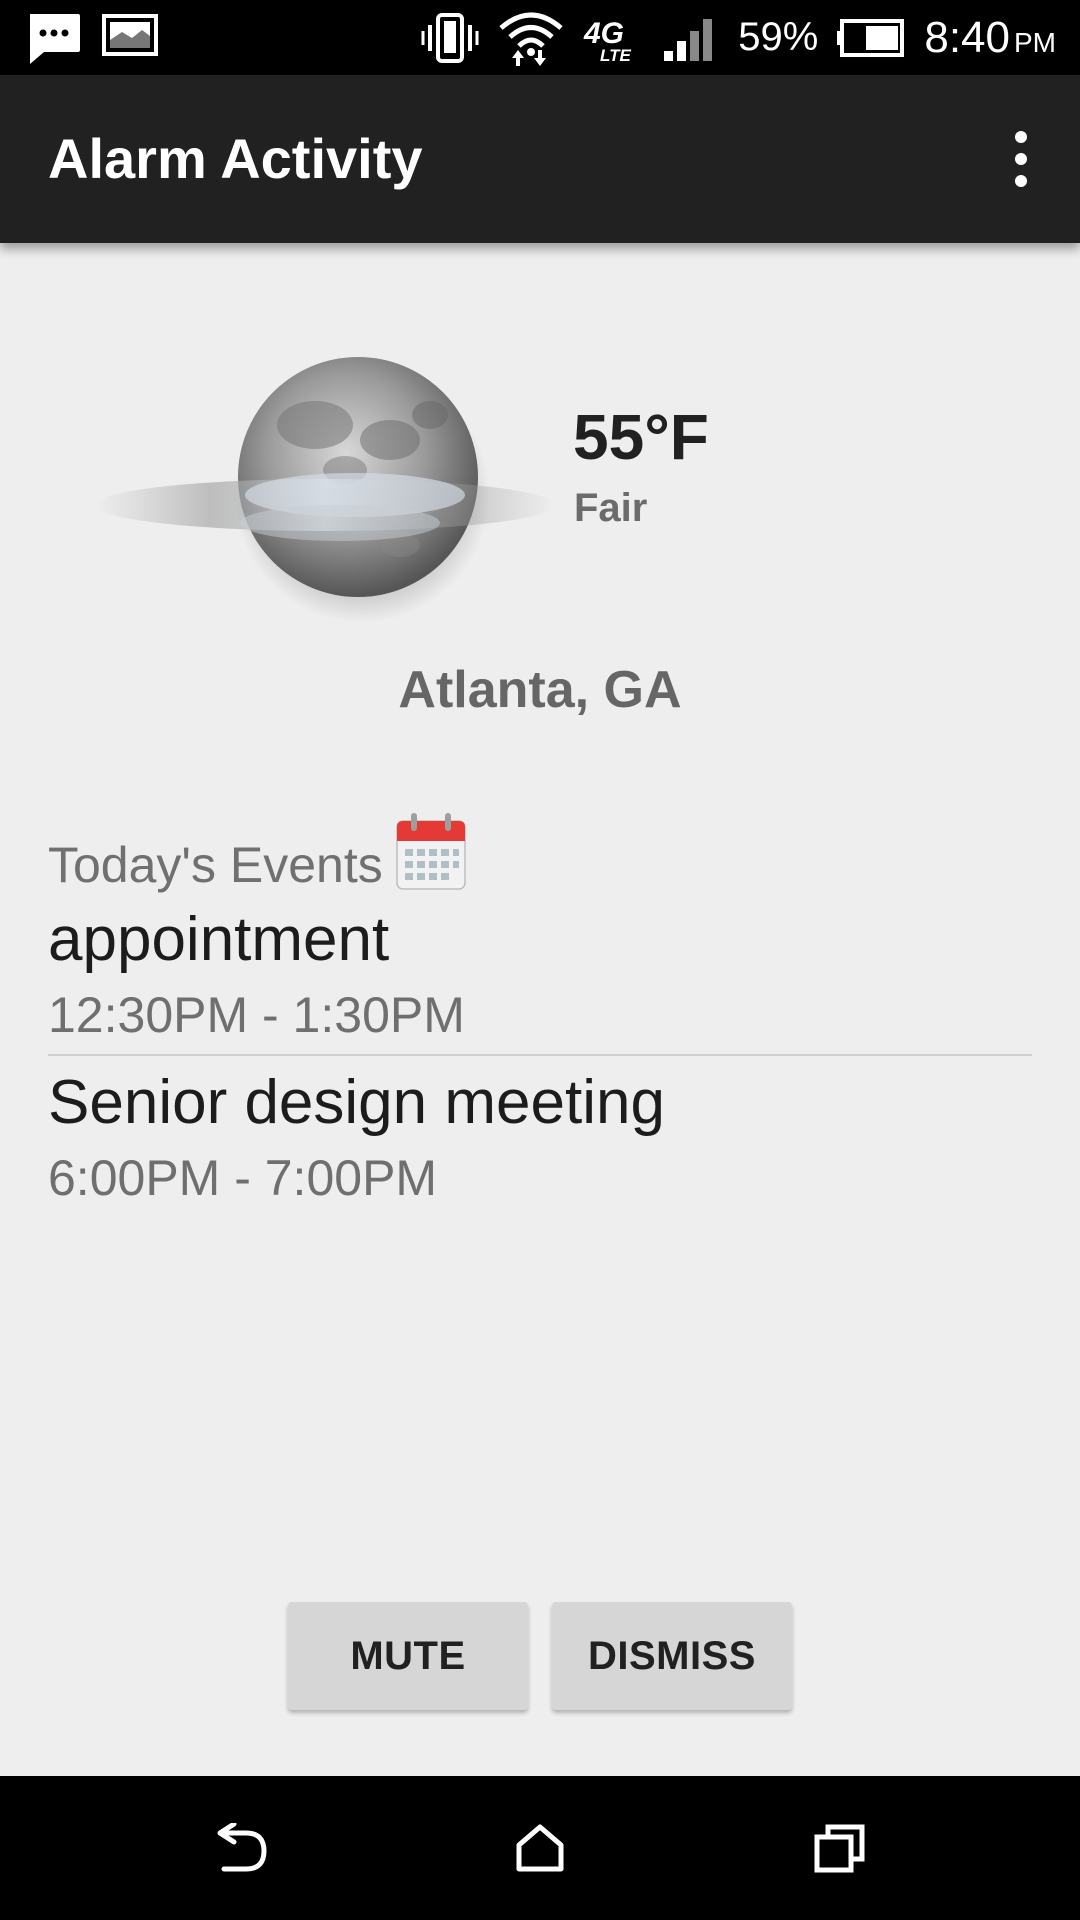  What do you see at coordinates (240, 1848) in the screenshot?
I see `back-icon` at bounding box center [240, 1848].